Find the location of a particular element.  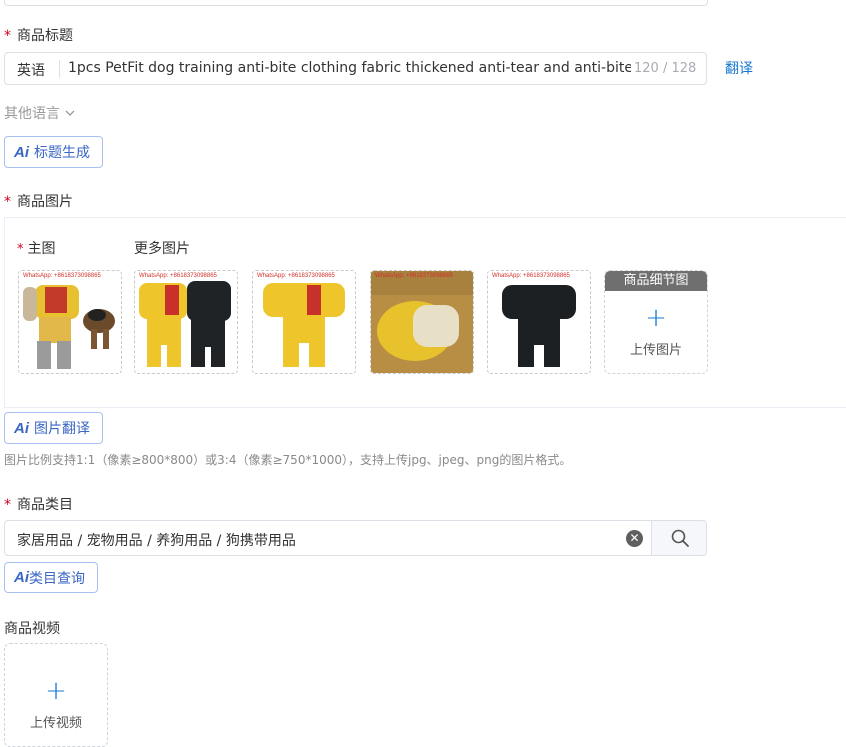

video-upload: + 上传视频 is located at coordinates (56, 695).